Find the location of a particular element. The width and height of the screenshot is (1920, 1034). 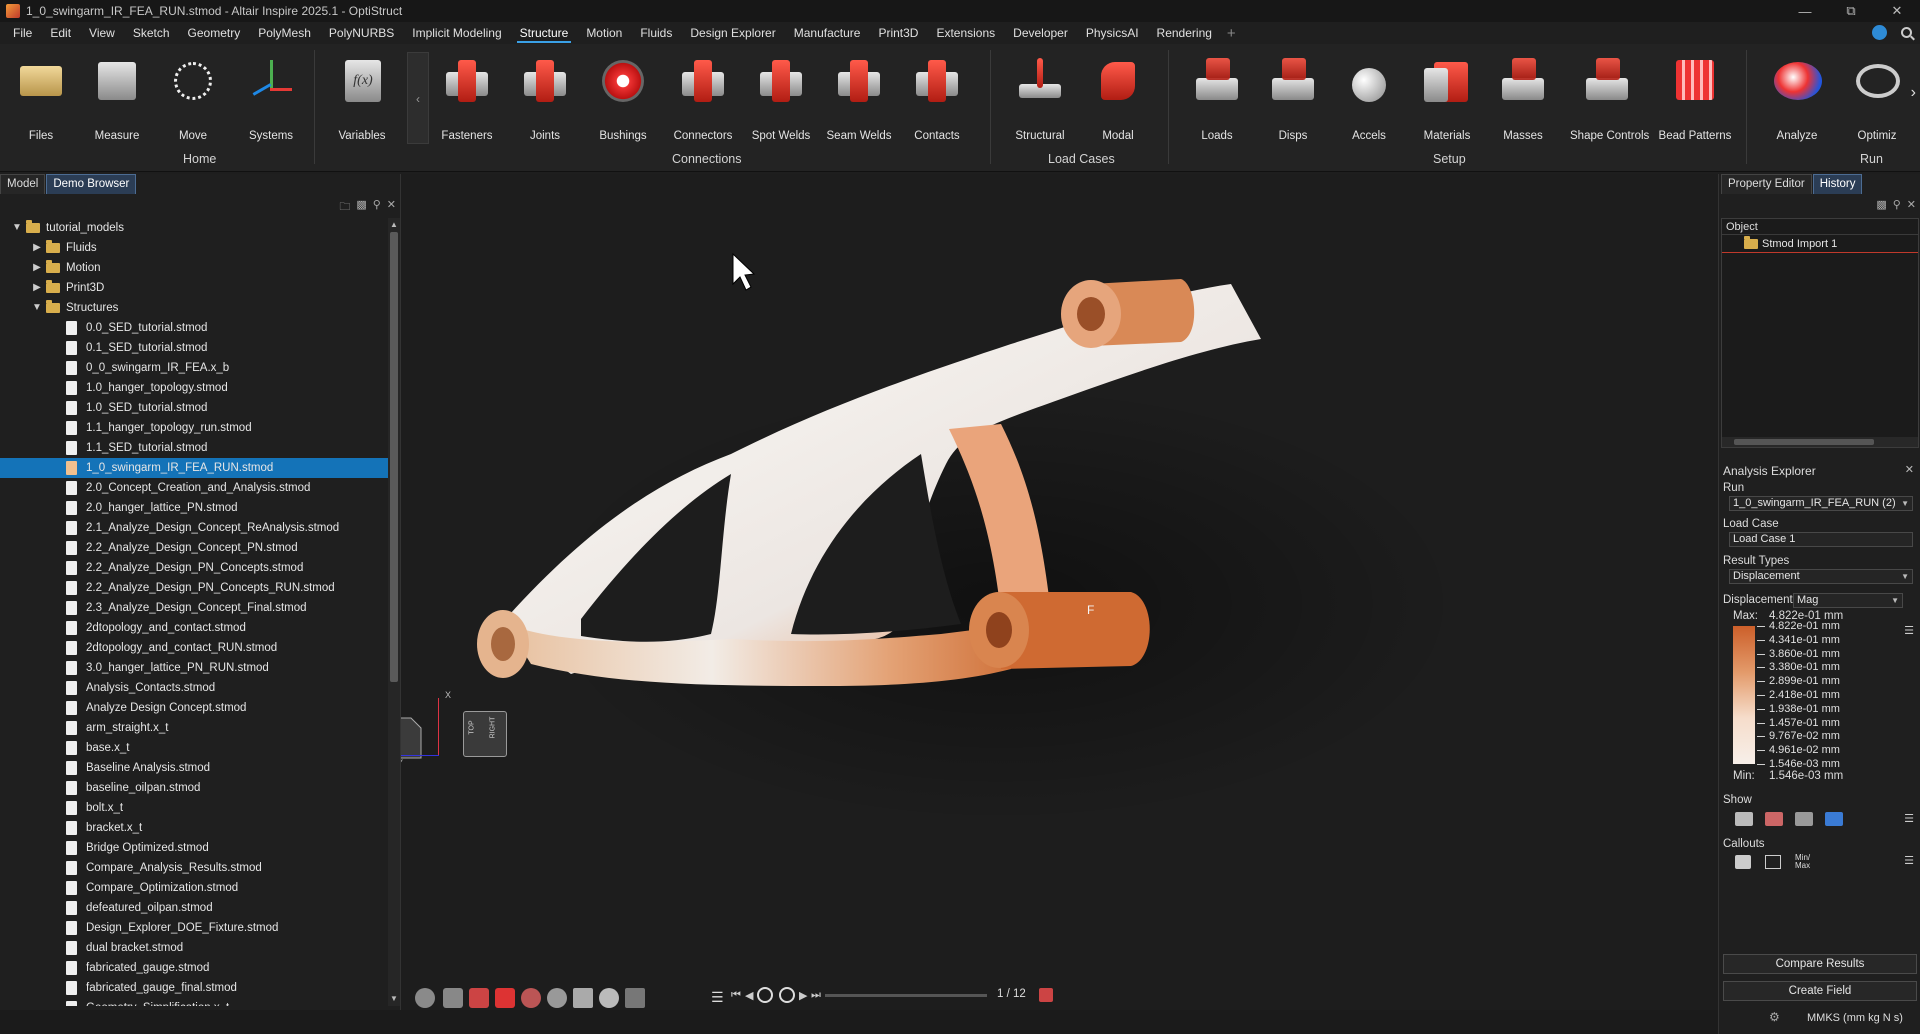

menu-fluids: Fluids is located at coordinates (656, 33).